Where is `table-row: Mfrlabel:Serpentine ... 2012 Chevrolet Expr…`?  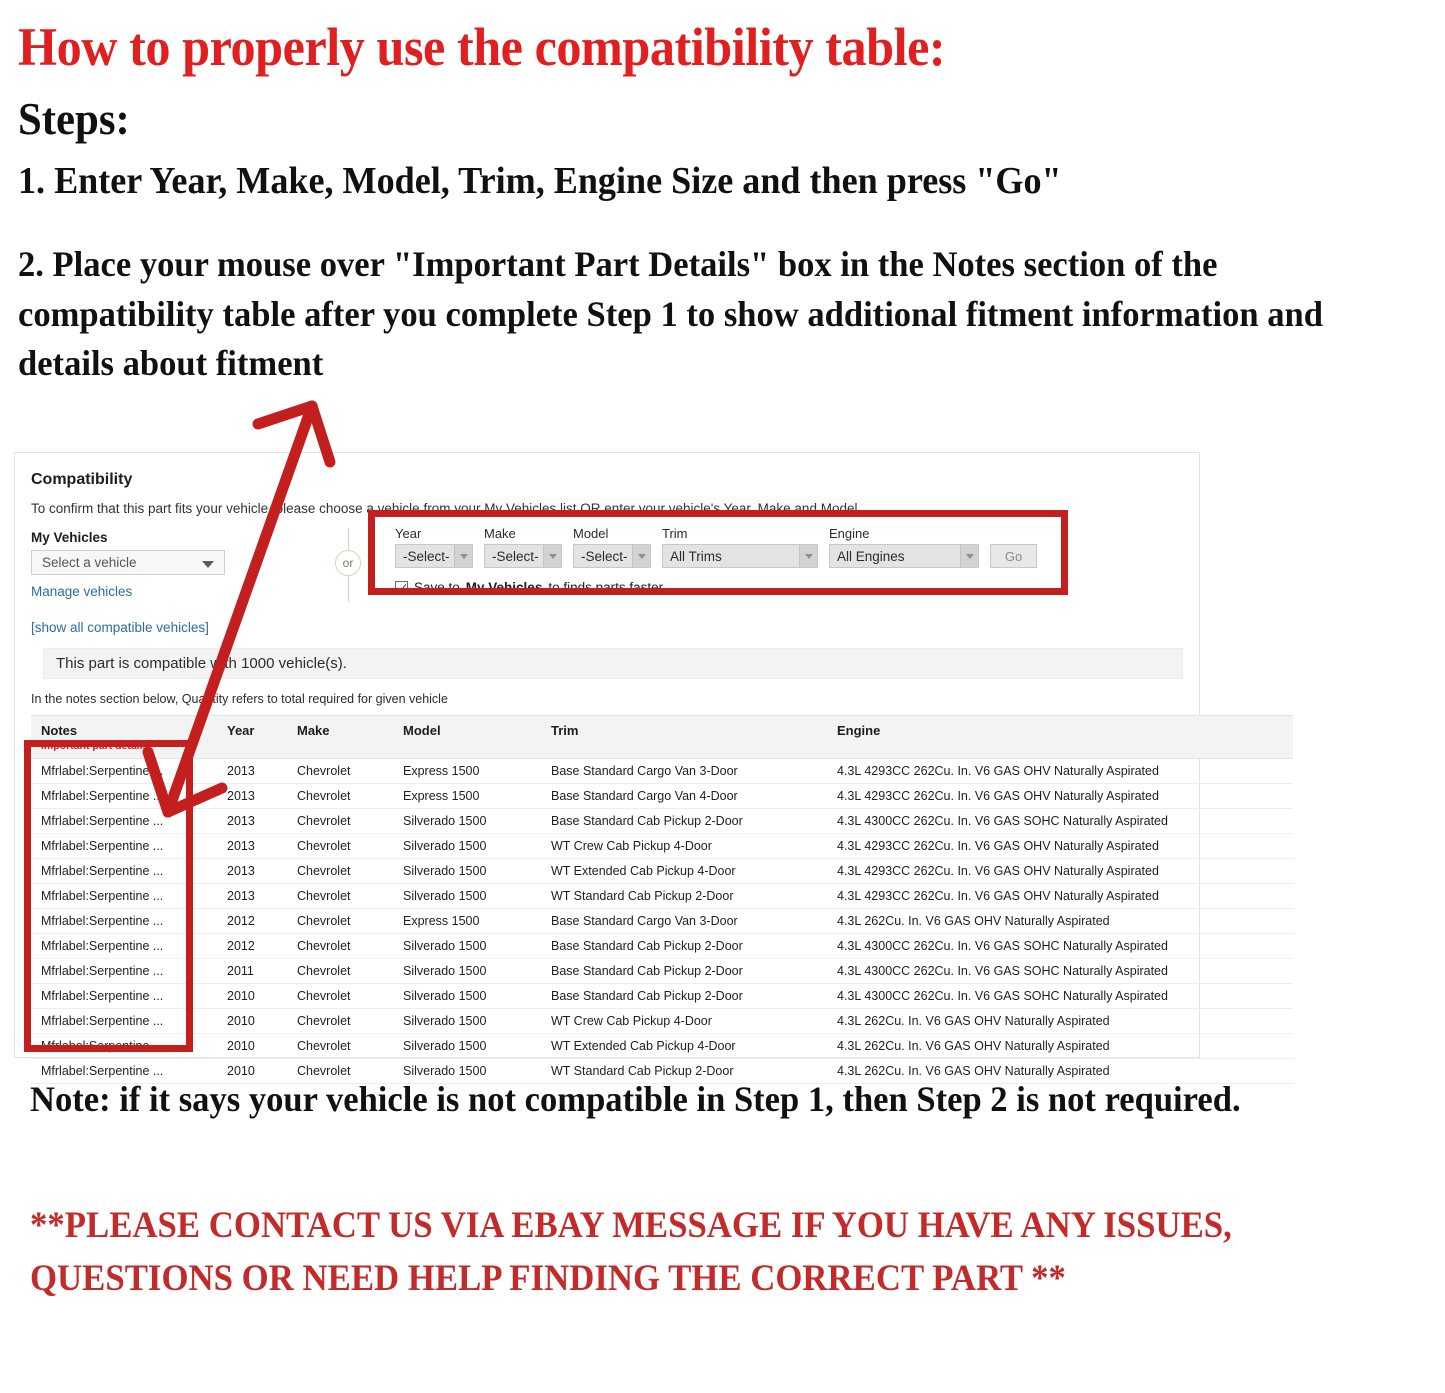
table-row: Mfrlabel:Serpentine ... 2012 Chevrolet Expr… is located at coordinates (662, 921).